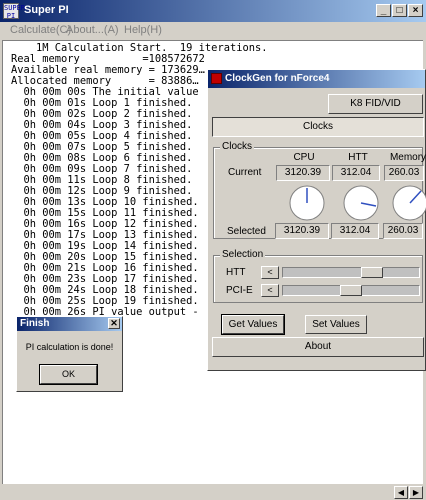 The image size is (426, 500). What do you see at coordinates (358, 157) in the screenshot?
I see `col-htt-header: HTT` at bounding box center [358, 157].